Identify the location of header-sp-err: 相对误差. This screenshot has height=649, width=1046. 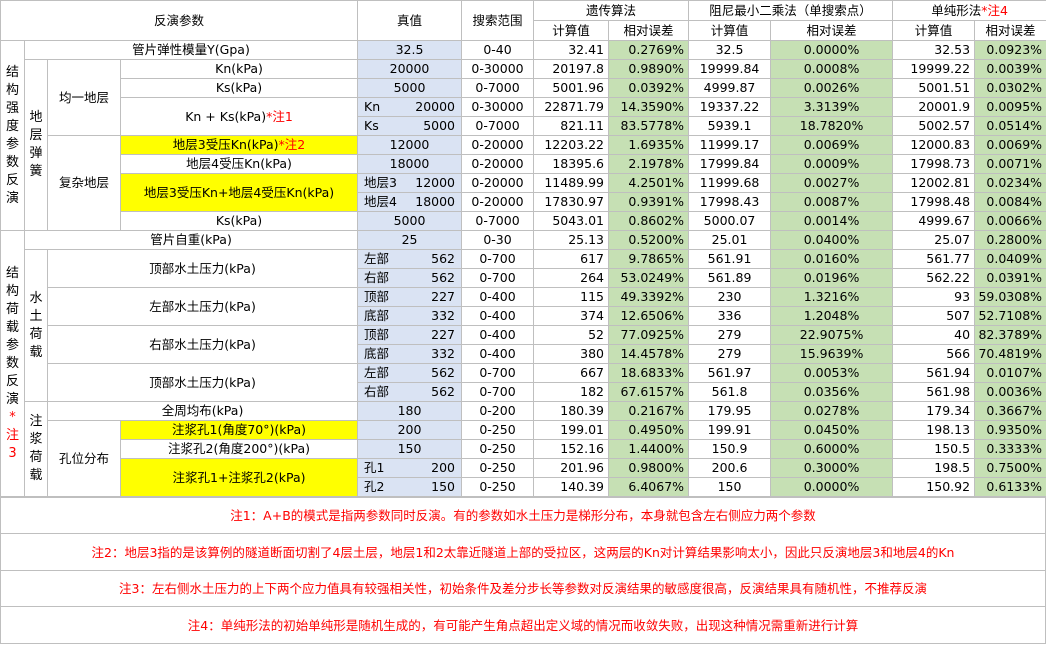
(1010, 30).